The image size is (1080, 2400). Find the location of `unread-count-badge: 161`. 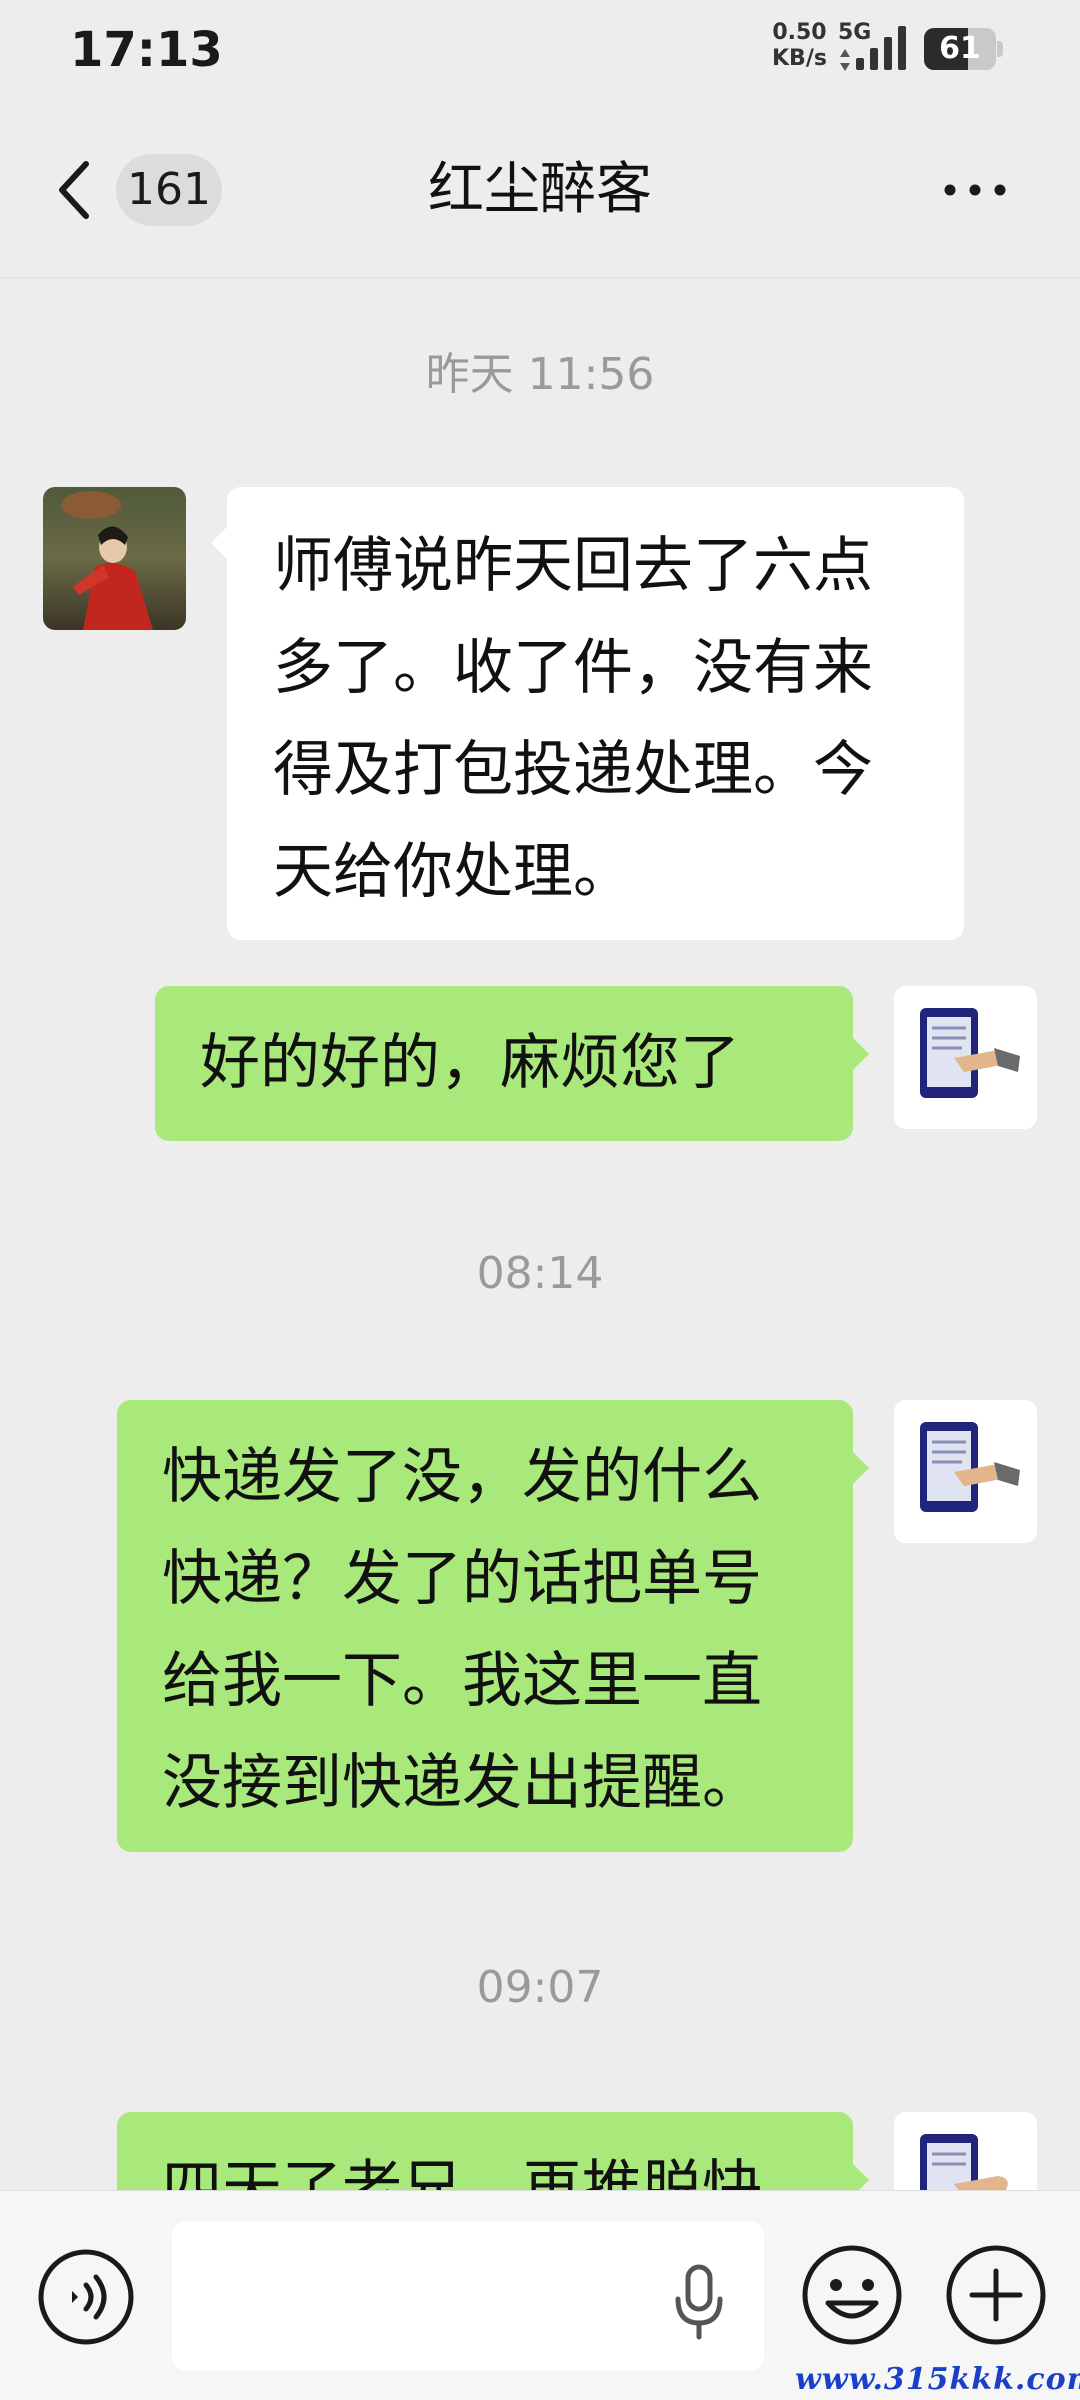

unread-count-badge: 161 is located at coordinates (169, 190).